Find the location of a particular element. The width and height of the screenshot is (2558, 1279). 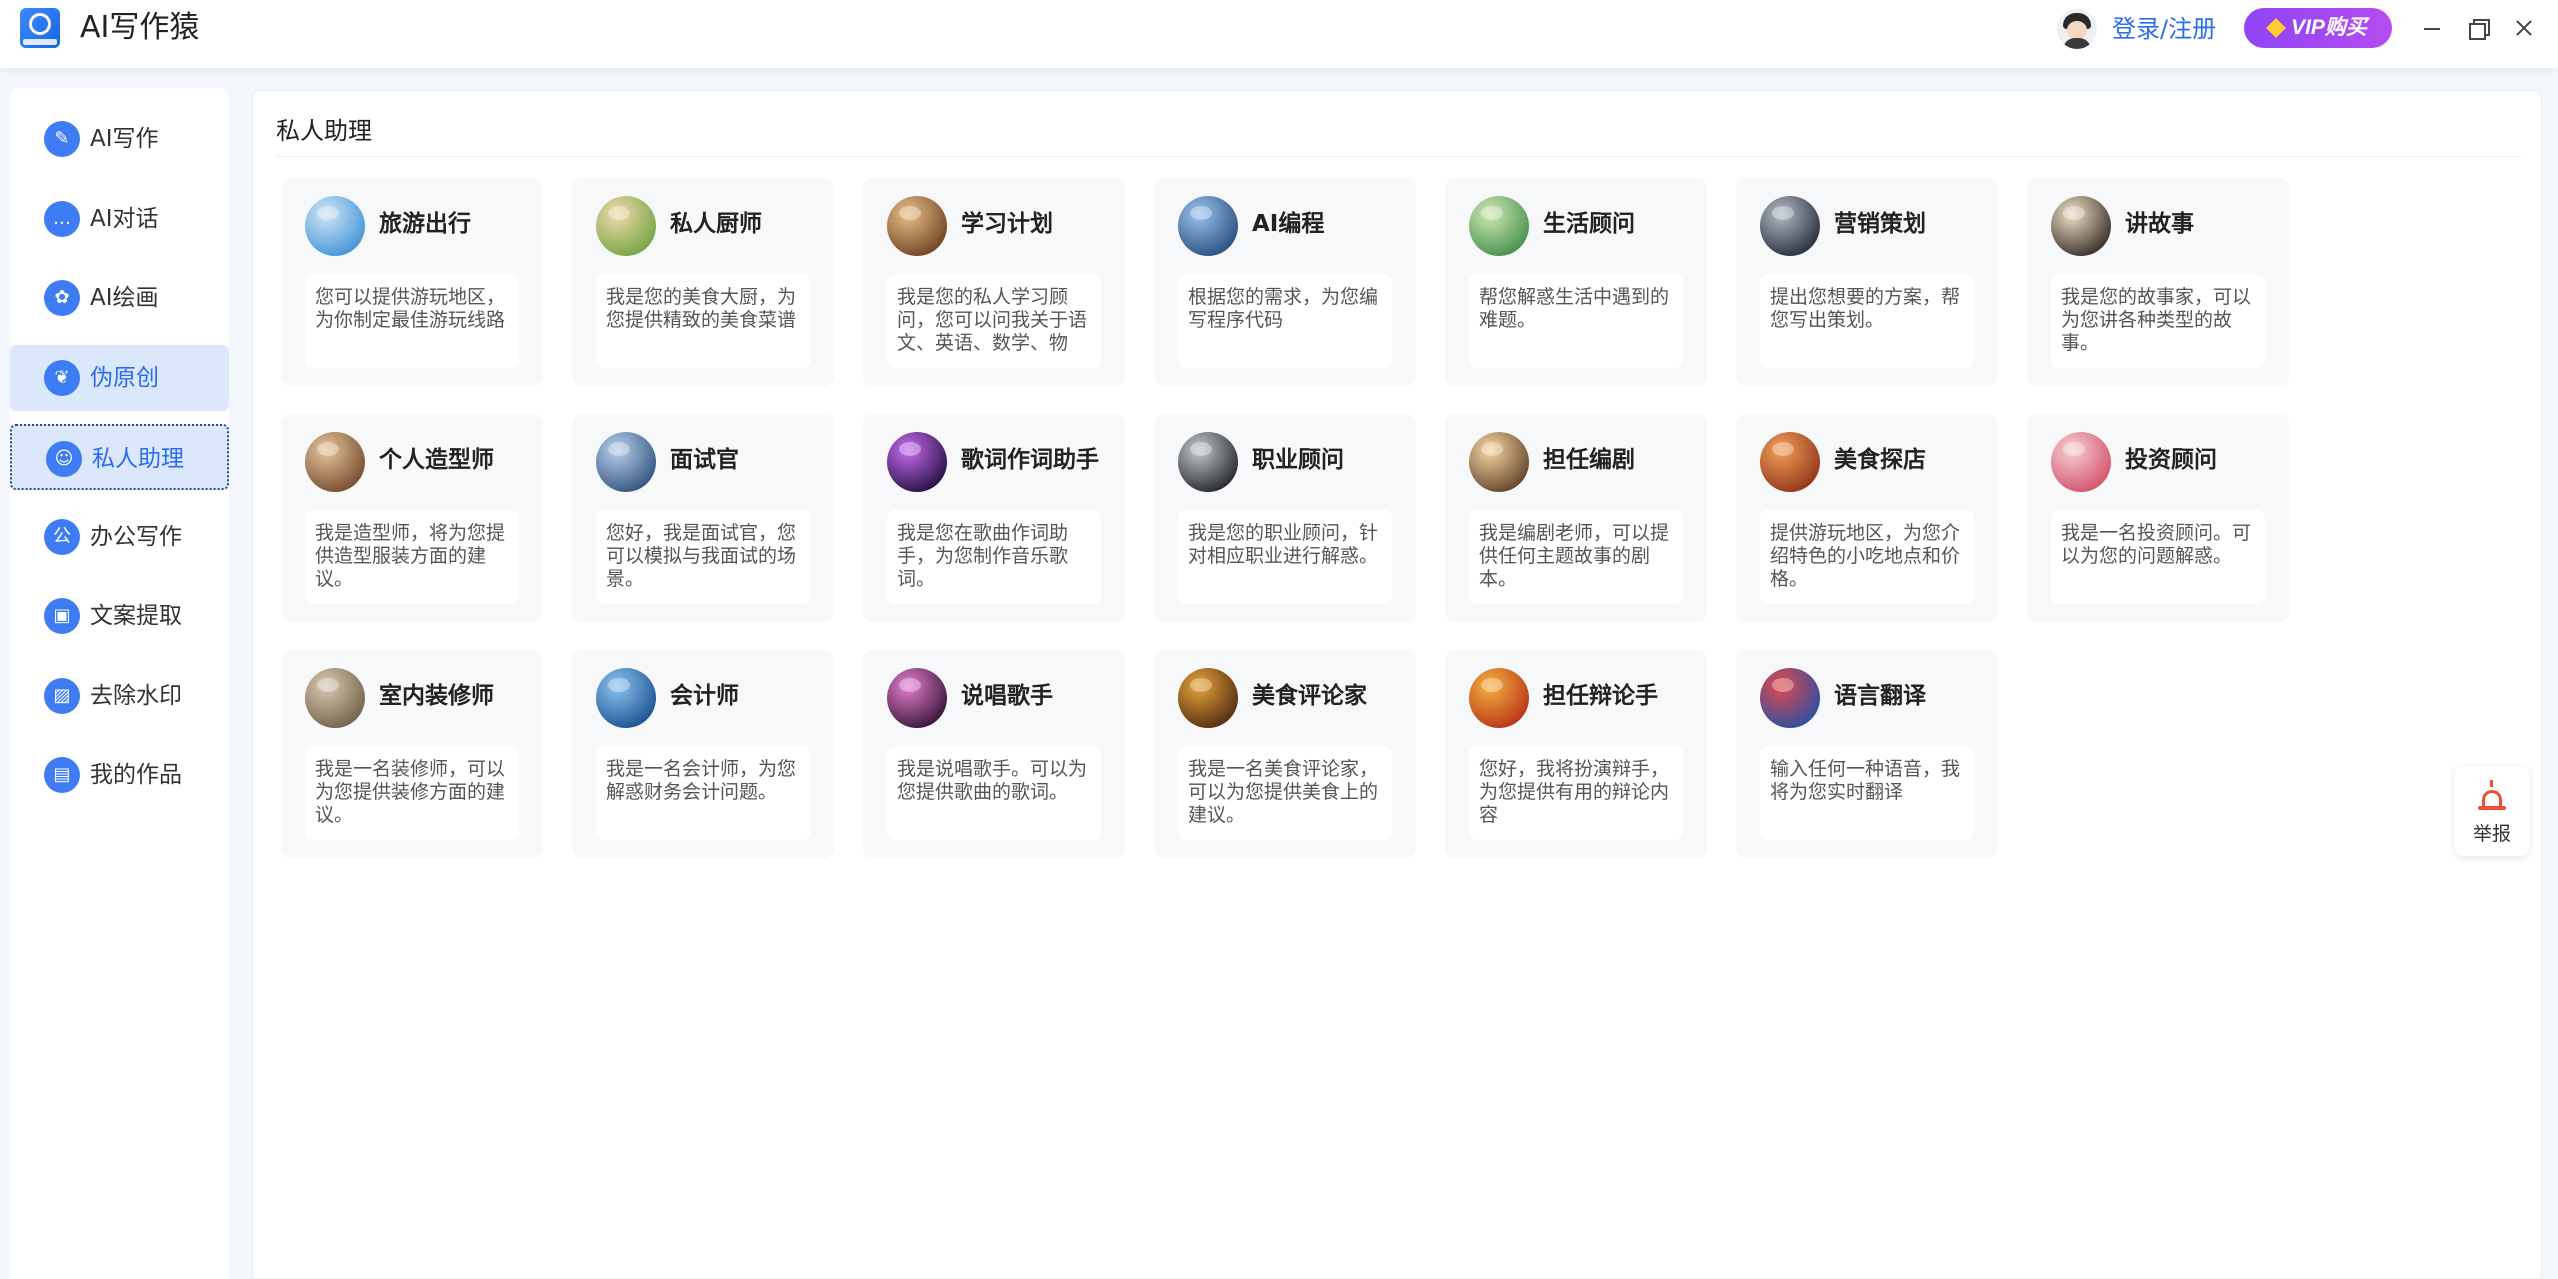

assistant-card-title: 歌词作词助手 is located at coordinates (1030, 460).